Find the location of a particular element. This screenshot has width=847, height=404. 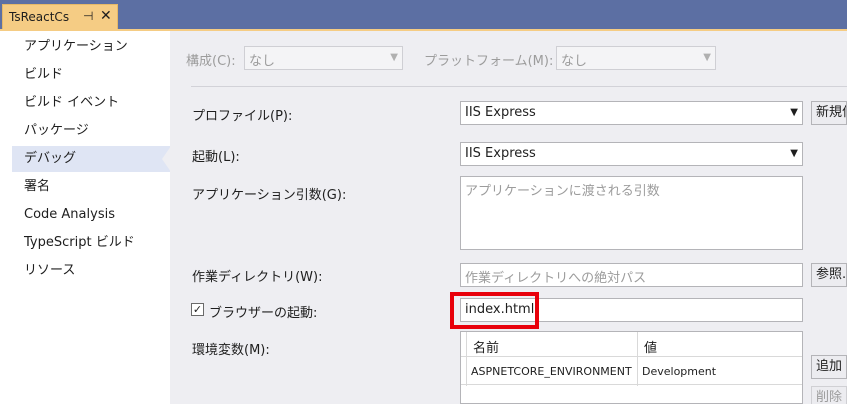

launch-browser-checkbox: ✓ is located at coordinates (197, 309).